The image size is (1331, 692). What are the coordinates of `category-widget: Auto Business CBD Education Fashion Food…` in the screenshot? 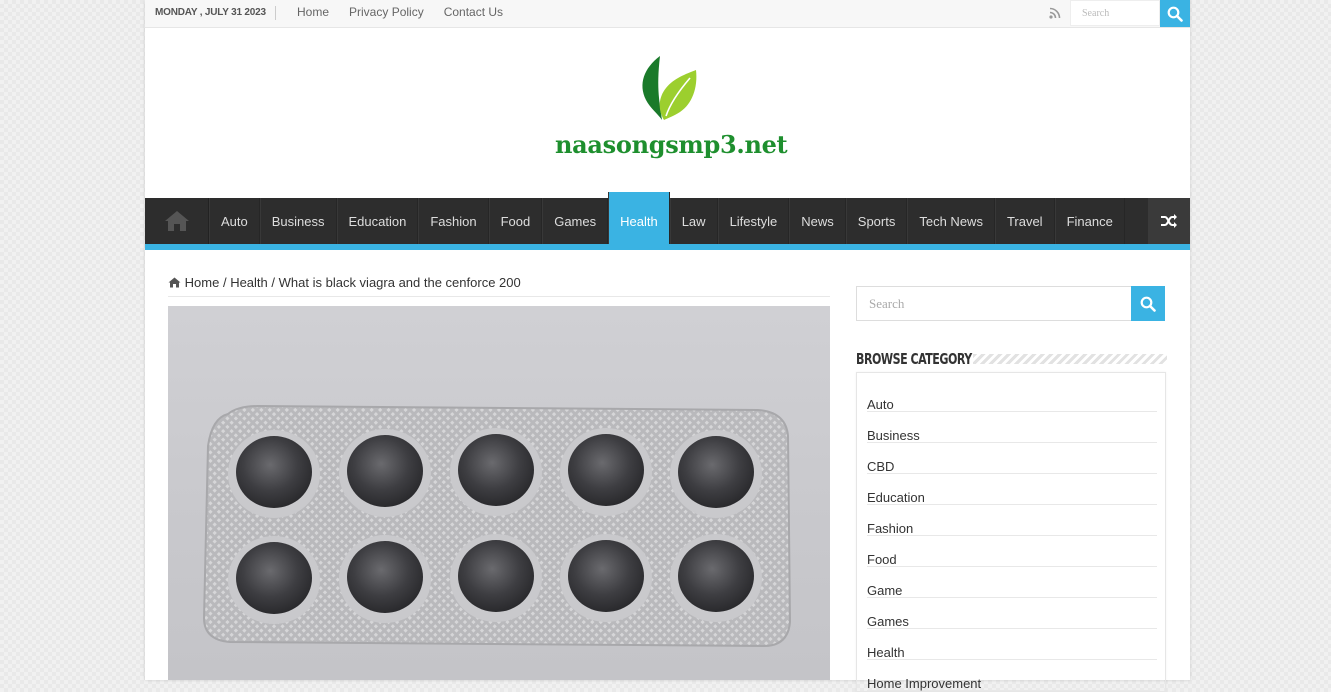 It's located at (1011, 532).